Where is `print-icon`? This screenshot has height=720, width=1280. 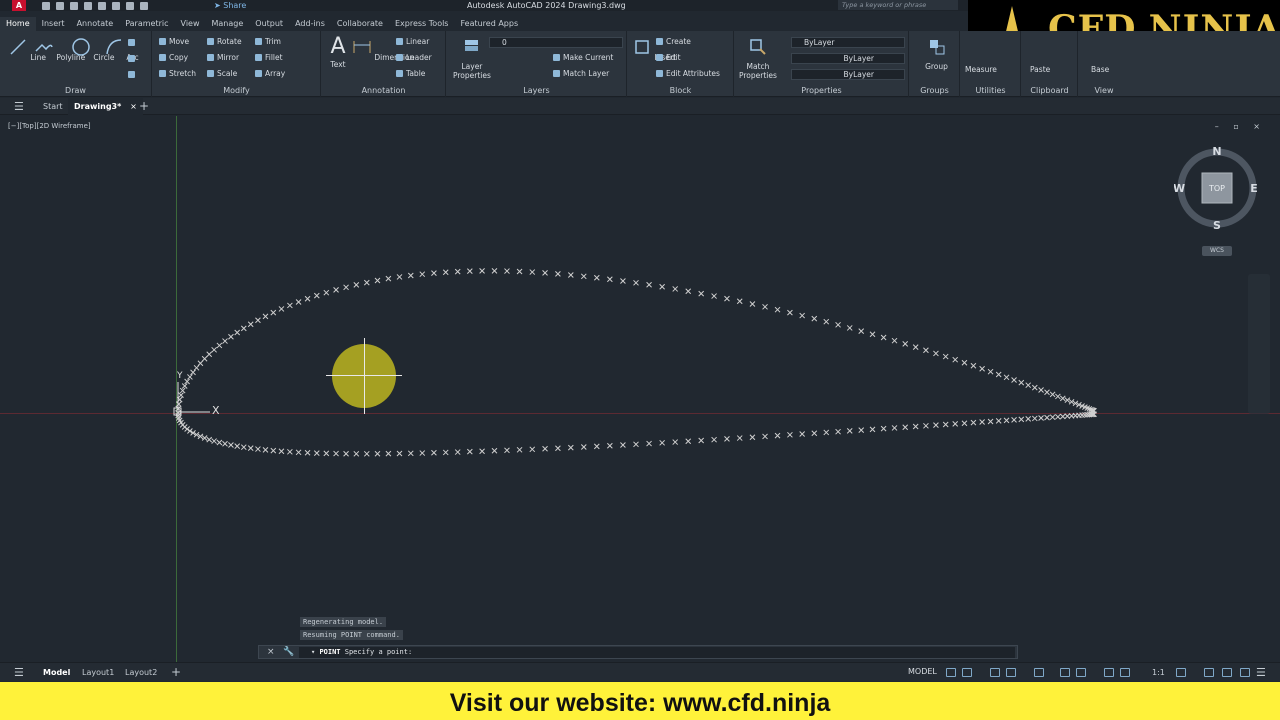 print-icon is located at coordinates (116, 5).